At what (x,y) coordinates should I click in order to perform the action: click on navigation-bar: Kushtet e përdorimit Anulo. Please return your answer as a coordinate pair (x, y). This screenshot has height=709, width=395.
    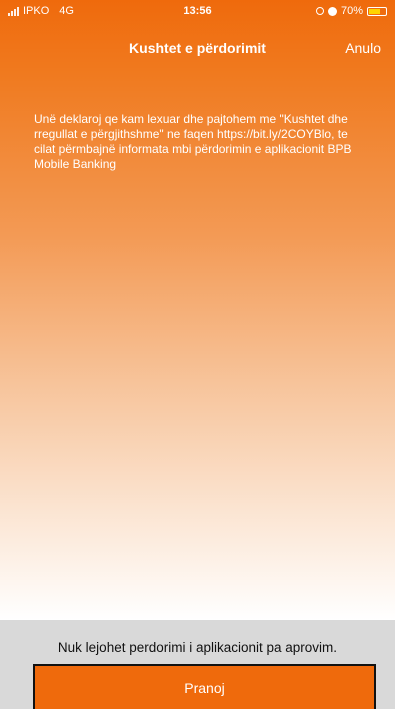
    Looking at the image, I should click on (197, 48).